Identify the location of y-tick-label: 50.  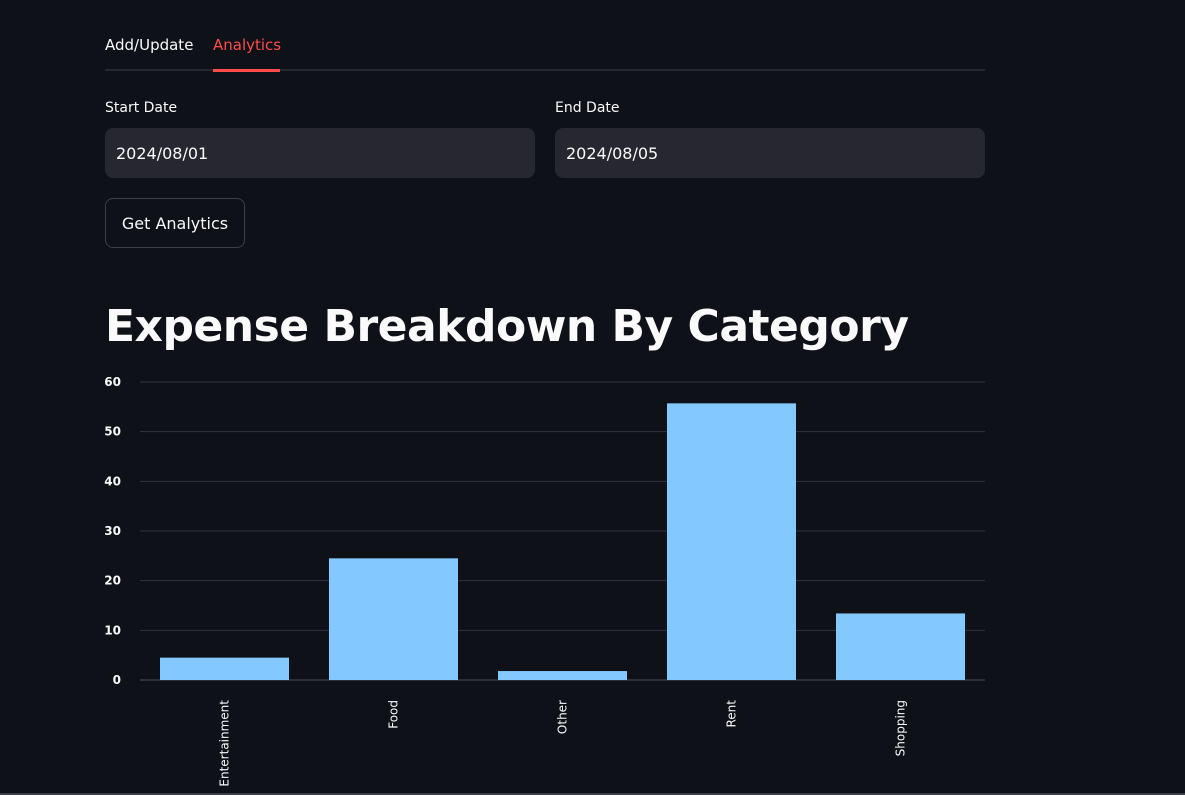
(112, 432).